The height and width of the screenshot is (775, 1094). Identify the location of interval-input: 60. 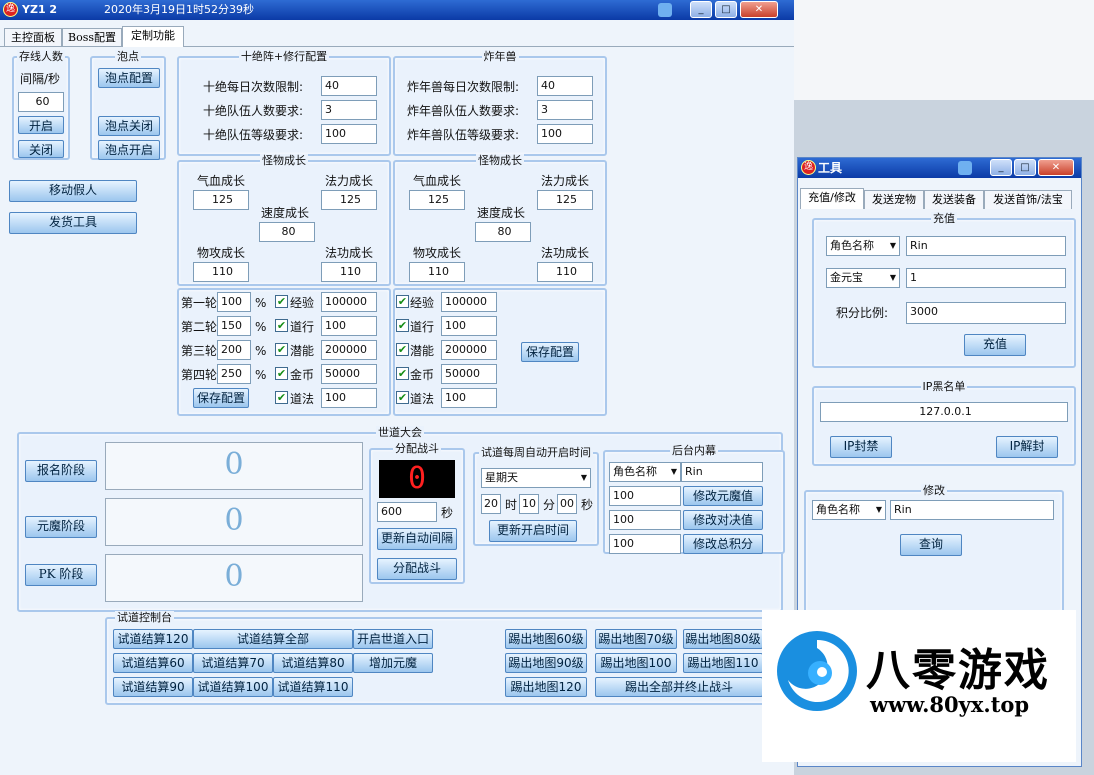
(41, 102).